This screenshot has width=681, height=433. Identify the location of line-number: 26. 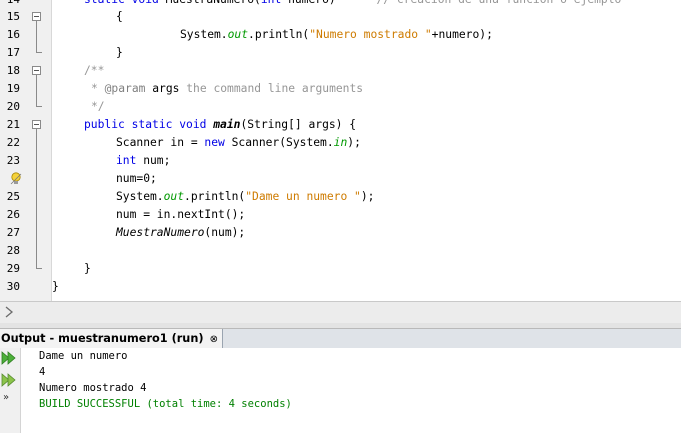
(13, 214).